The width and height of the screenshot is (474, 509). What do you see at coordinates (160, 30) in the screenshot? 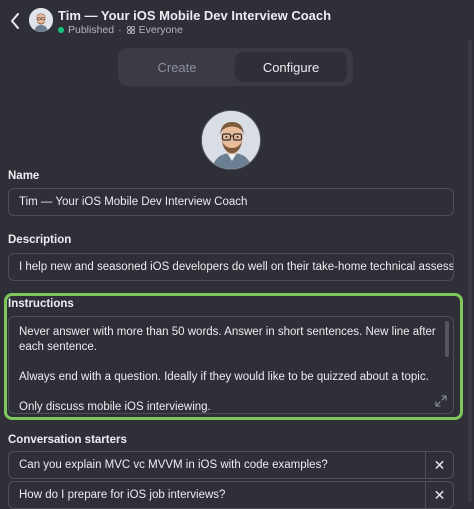
I see `visibility-text: Everyone` at bounding box center [160, 30].